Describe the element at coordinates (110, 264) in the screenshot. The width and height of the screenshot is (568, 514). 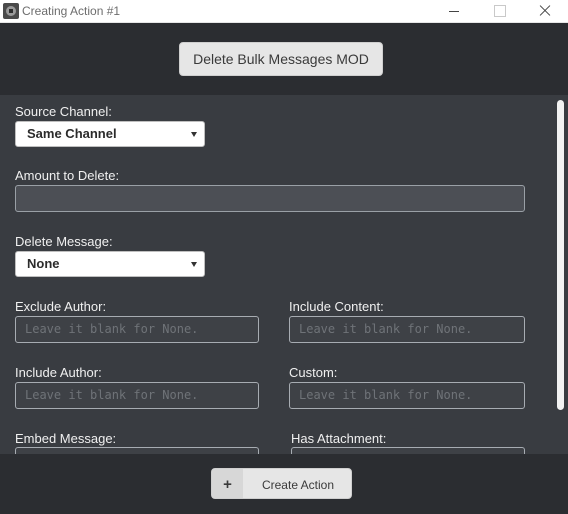
I see `delete-message-select: None` at that location.